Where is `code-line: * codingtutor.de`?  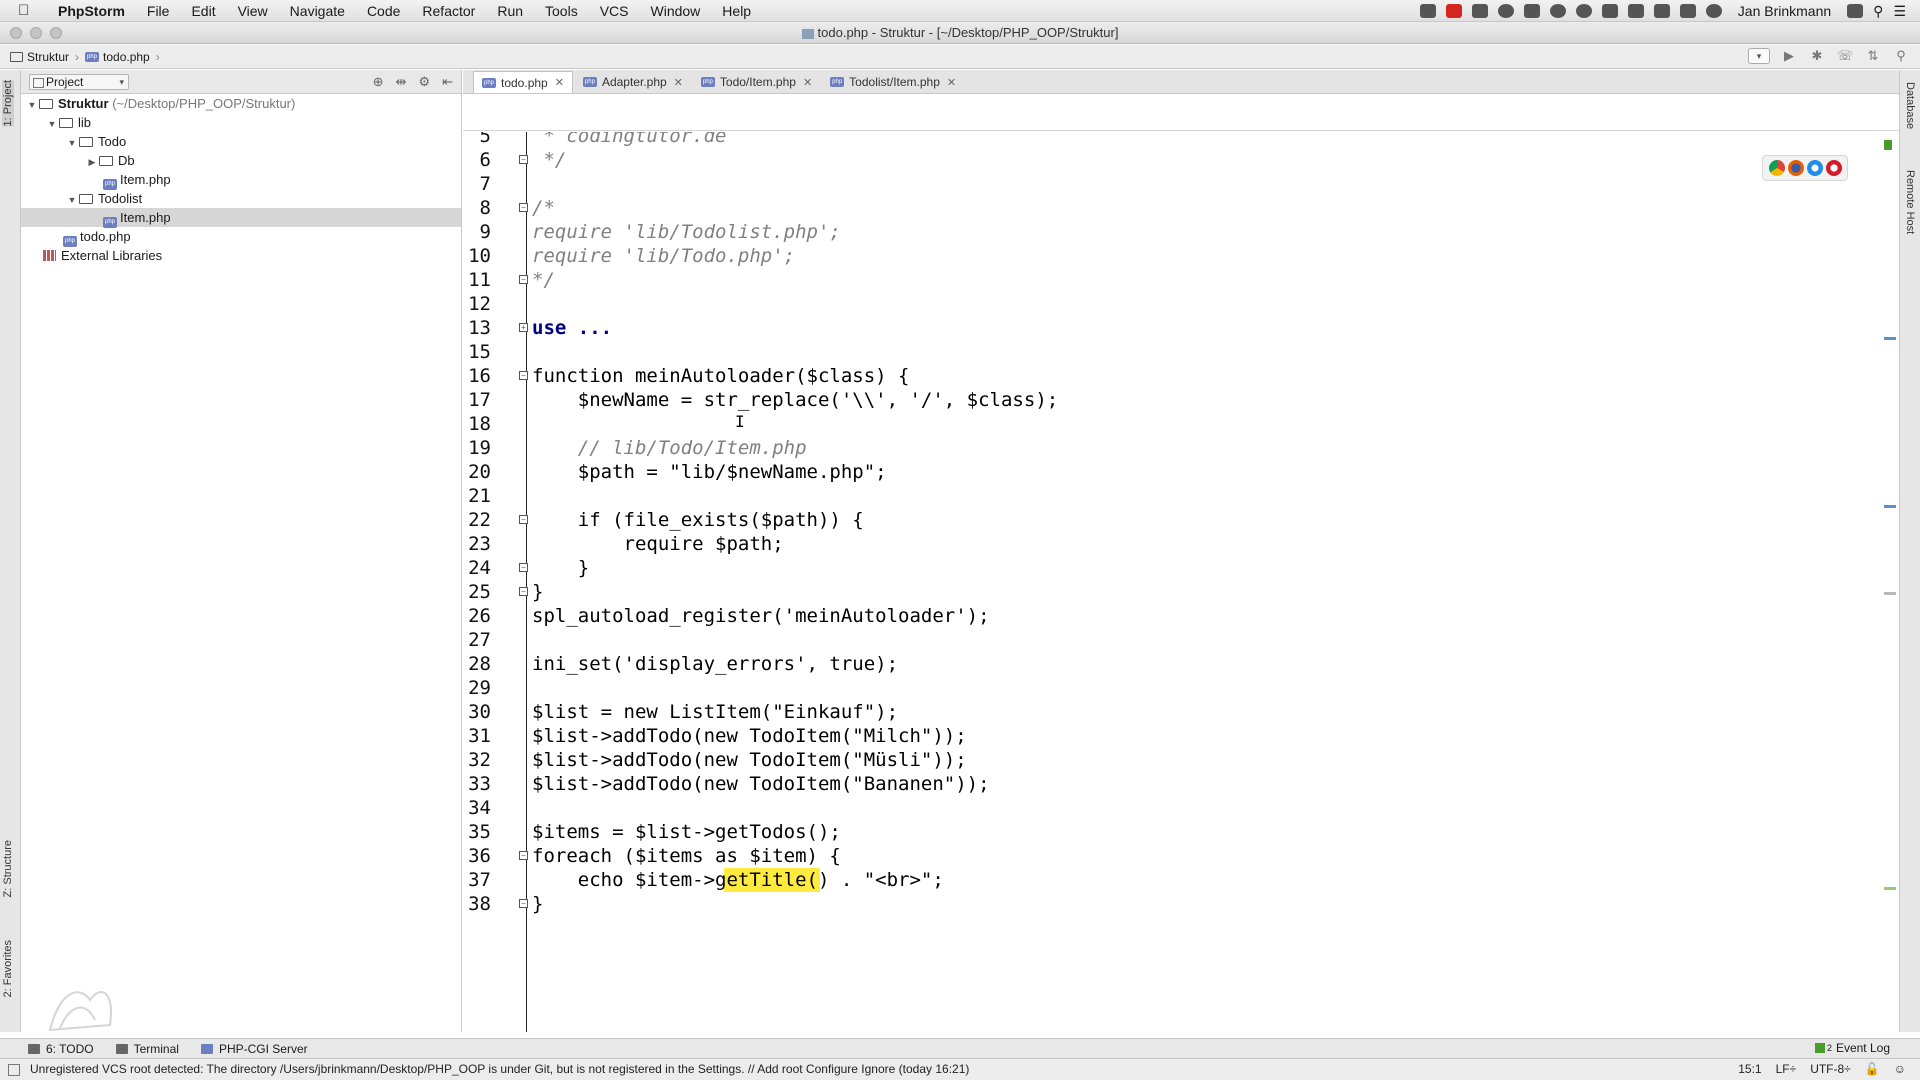
code-line: * codingtutor.de is located at coordinates (629, 140).